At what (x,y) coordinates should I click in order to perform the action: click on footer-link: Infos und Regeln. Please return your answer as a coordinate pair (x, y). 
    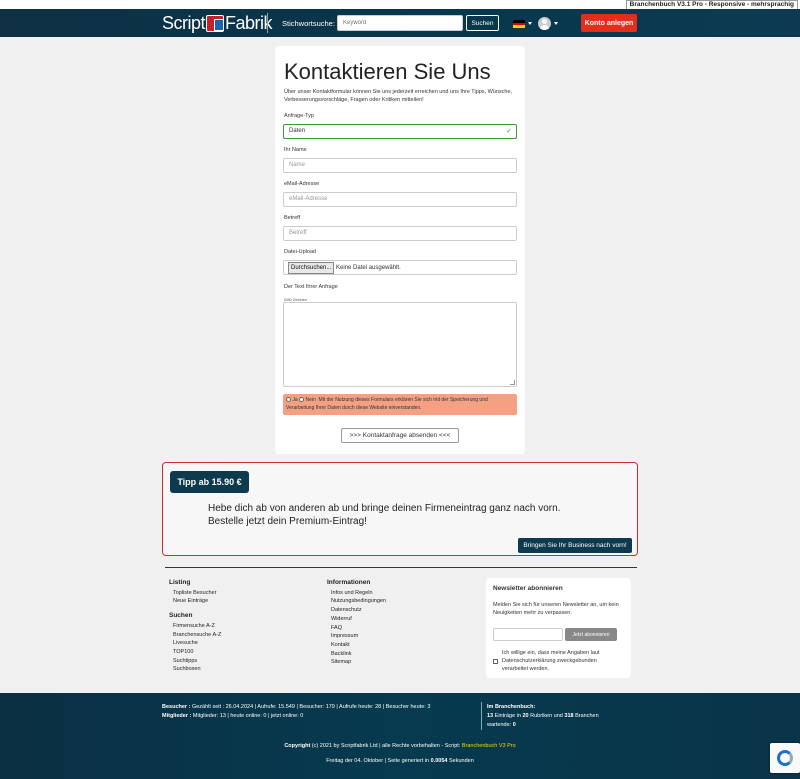
    Looking at the image, I should click on (356, 593).